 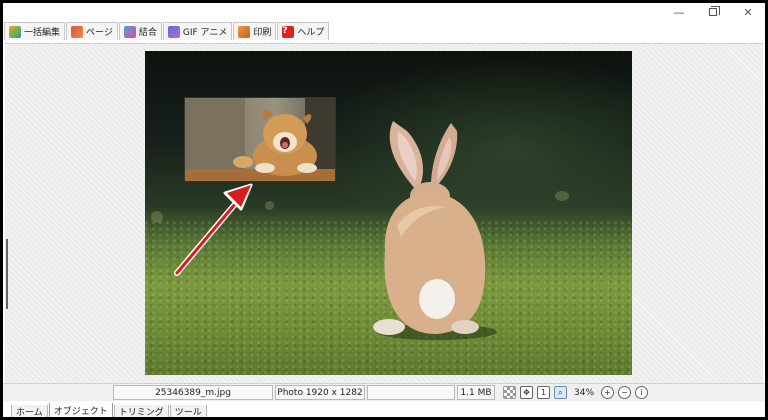 What do you see at coordinates (320, 392) in the screenshot?
I see `status-image-info: Photo 1920 x 1282` at bounding box center [320, 392].